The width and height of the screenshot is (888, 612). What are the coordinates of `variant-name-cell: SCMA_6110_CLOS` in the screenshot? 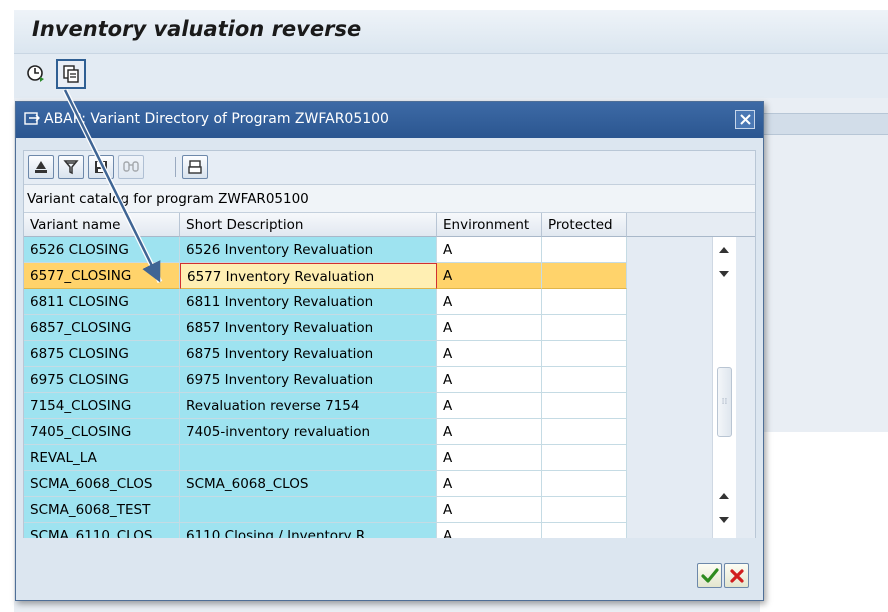 It's located at (102, 530).